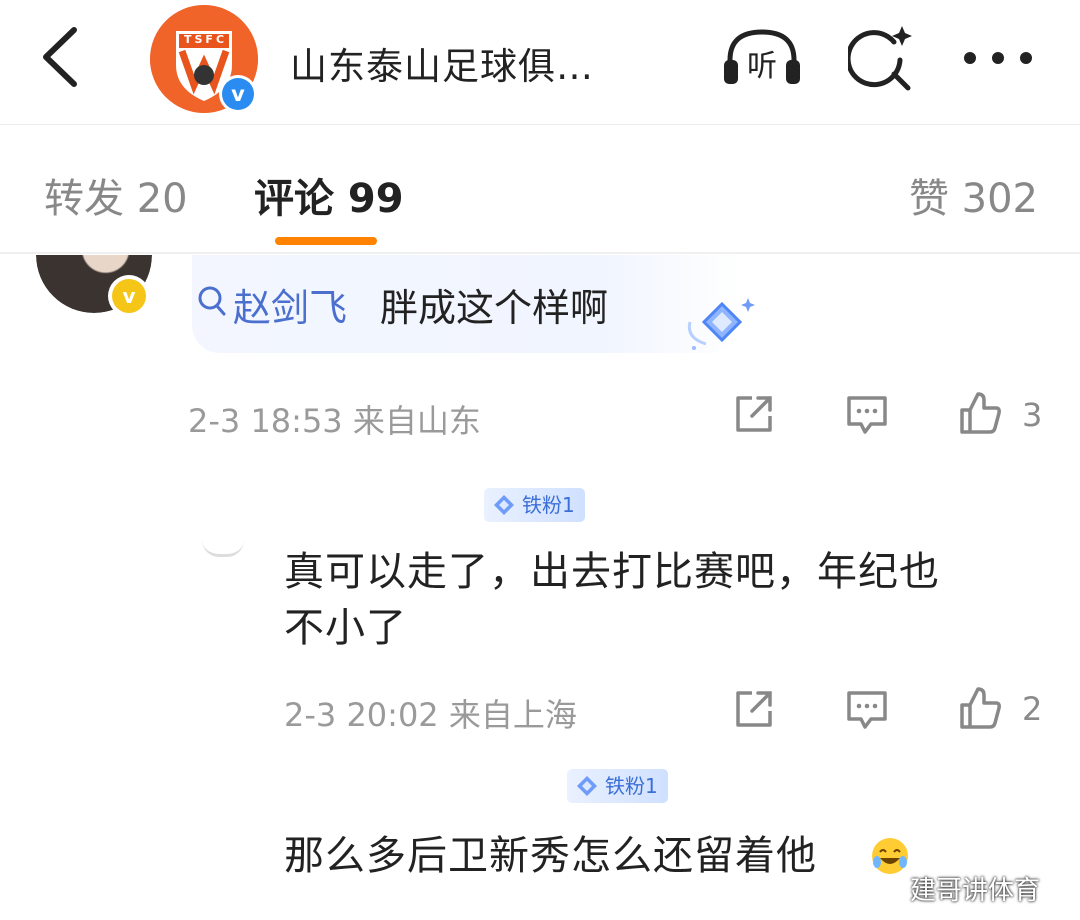 This screenshot has height=920, width=1080. What do you see at coordinates (1032, 709) in the screenshot?
I see `like-count: 2` at bounding box center [1032, 709].